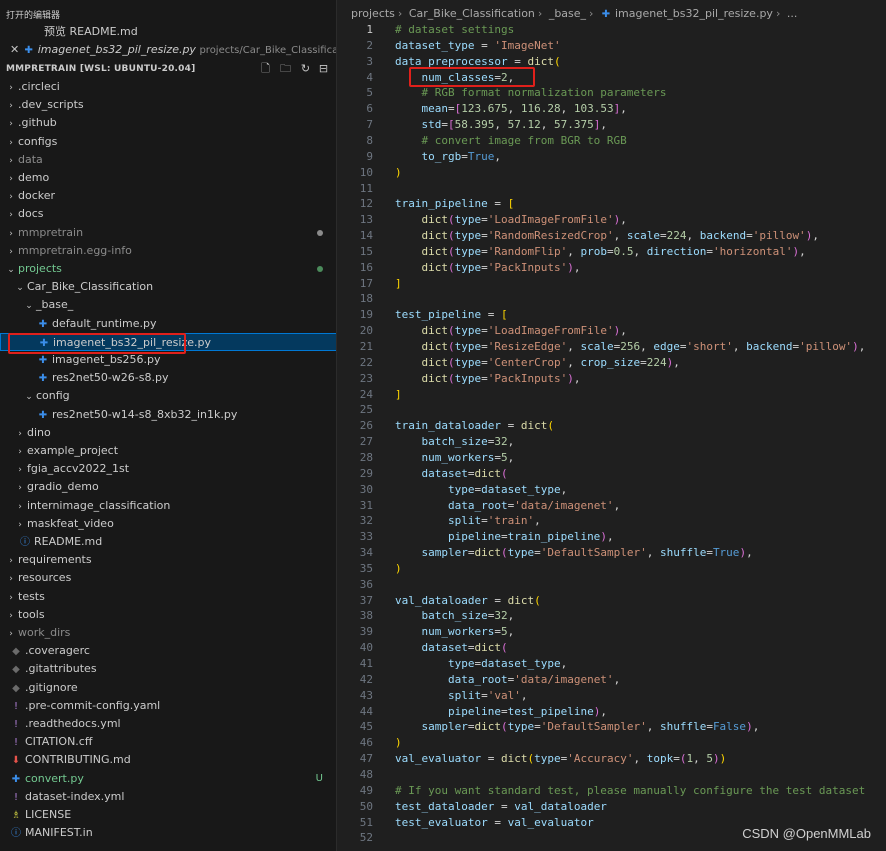 This screenshot has height=851, width=886. What do you see at coordinates (611, 680) in the screenshot?
I see `code-line: 42 data_root='data/imagenet',` at bounding box center [611, 680].